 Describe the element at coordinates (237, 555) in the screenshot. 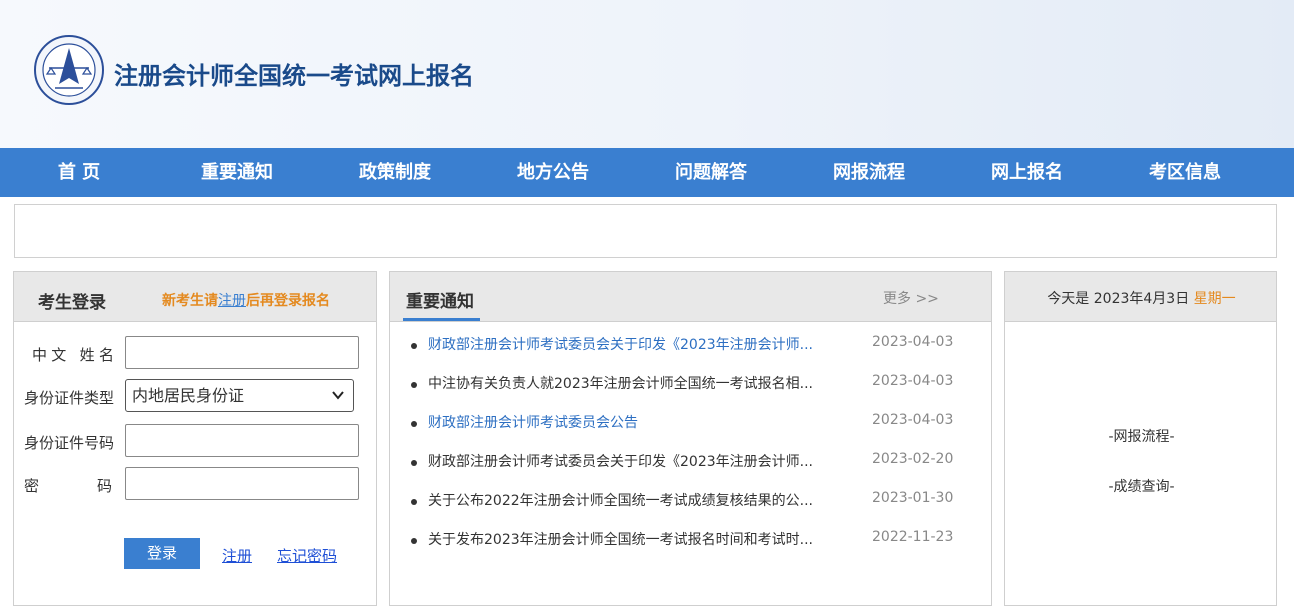

I see `register-link: 注册` at that location.